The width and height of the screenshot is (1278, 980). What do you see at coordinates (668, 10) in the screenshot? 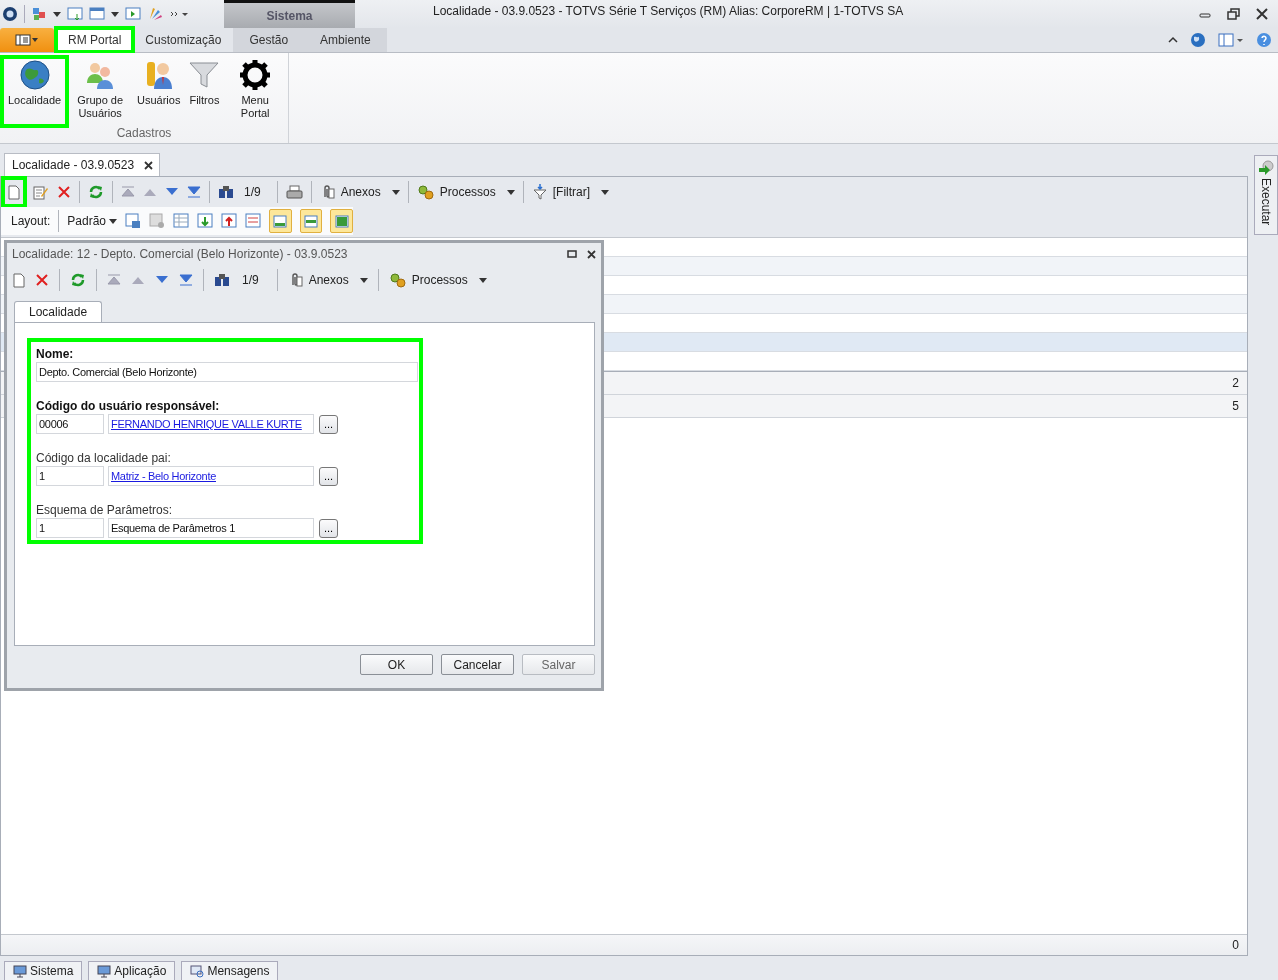
I see `window-title: Localidade - 03.9.0523 - TOTVS Série T Serviços (RM) Alias: CorporeRM | 1-TOTVS SA` at bounding box center [668, 10].